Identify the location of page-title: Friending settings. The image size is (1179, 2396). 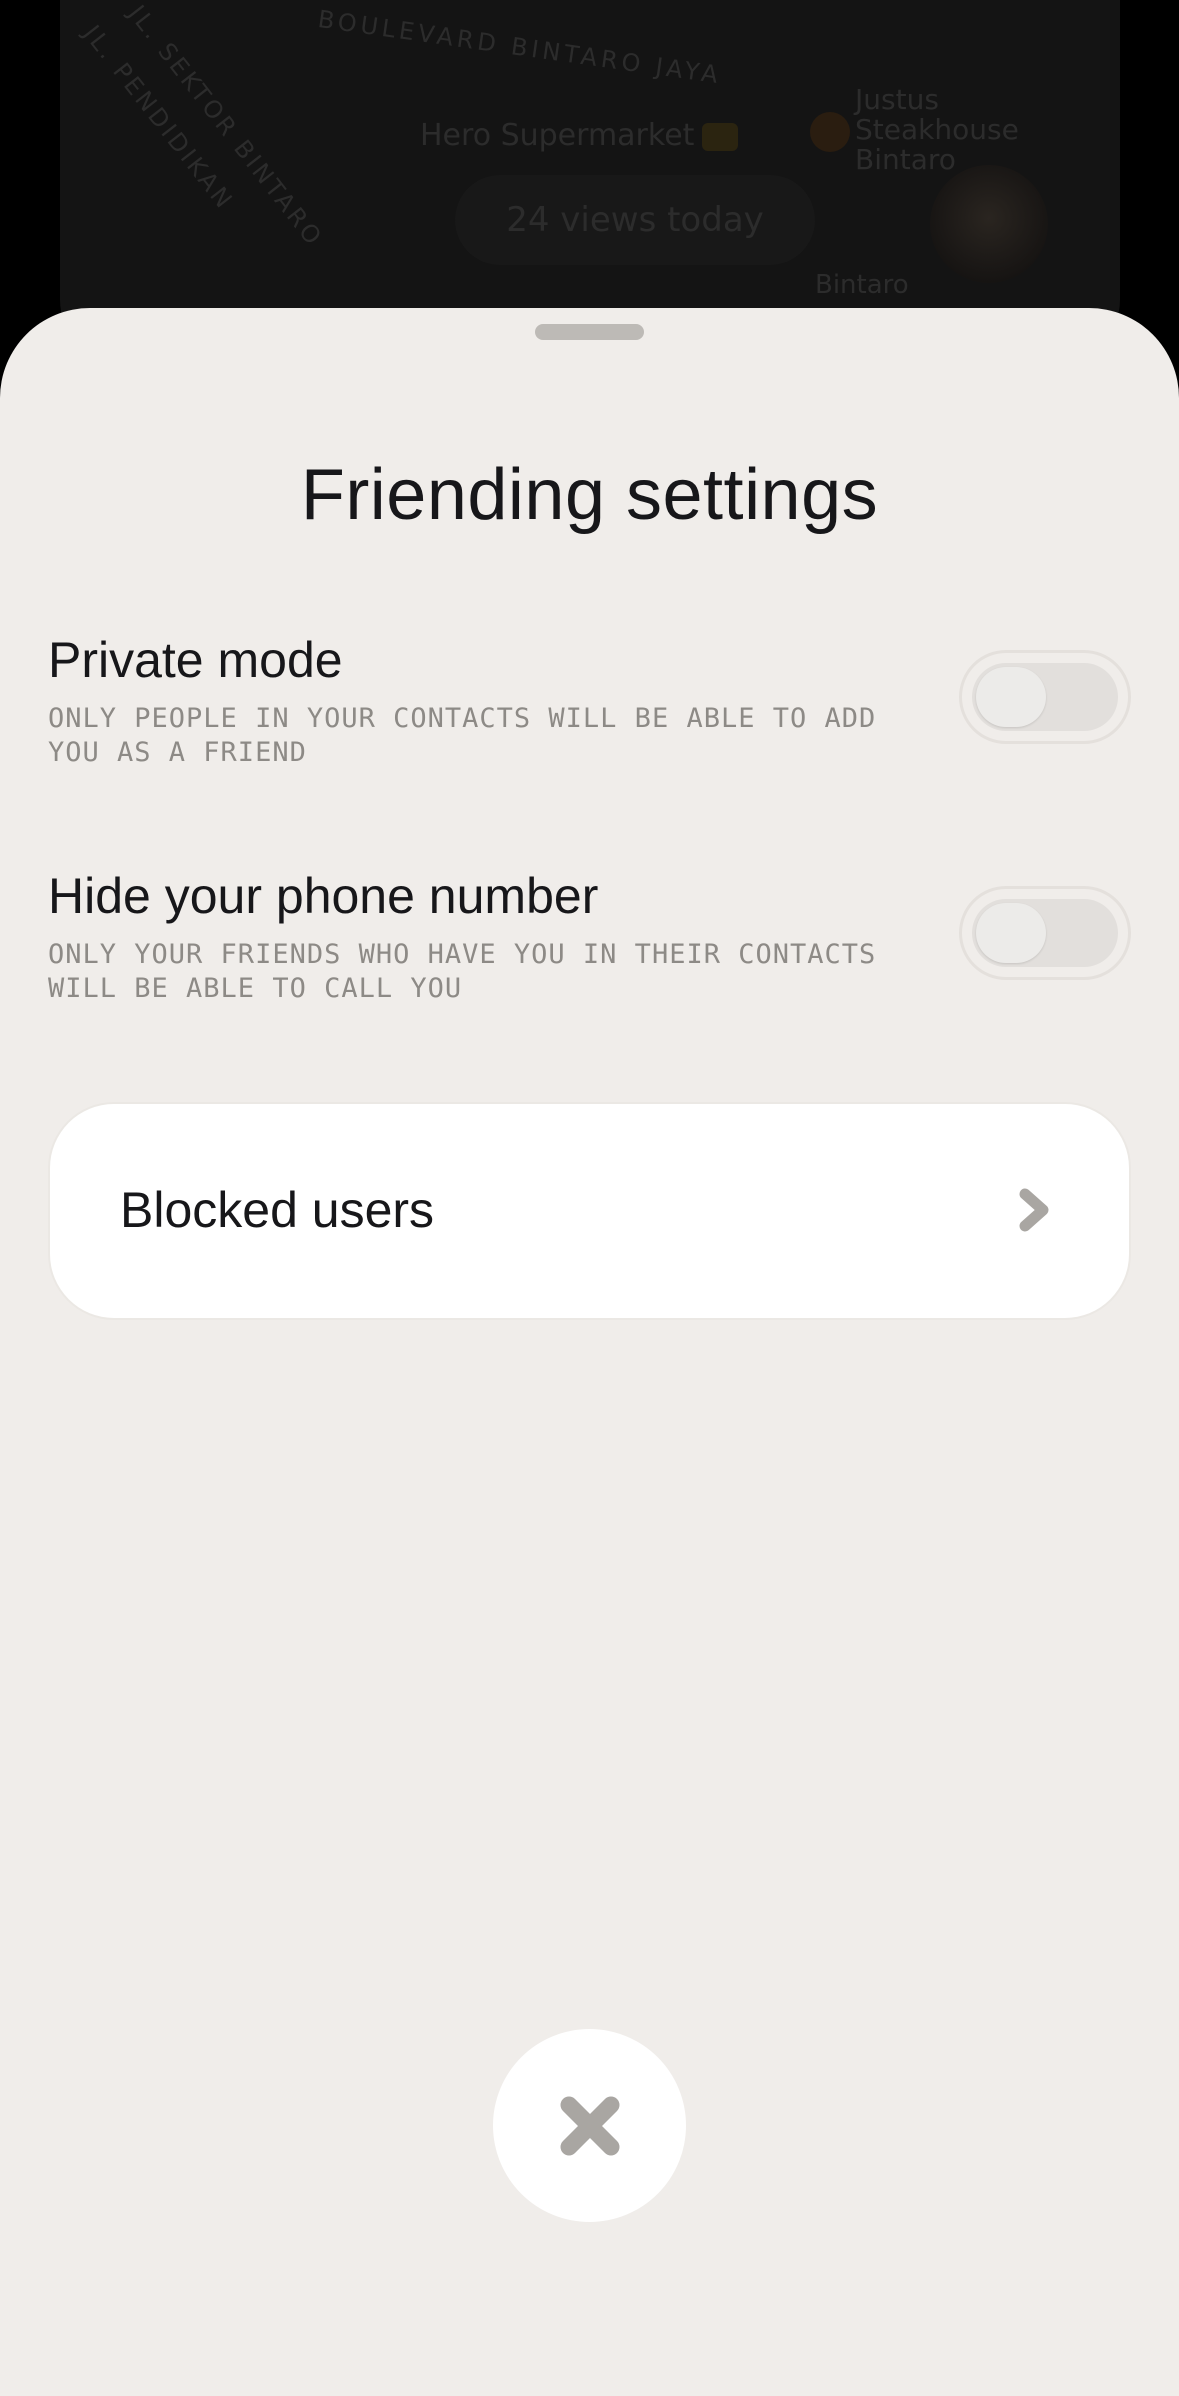
(589, 495).